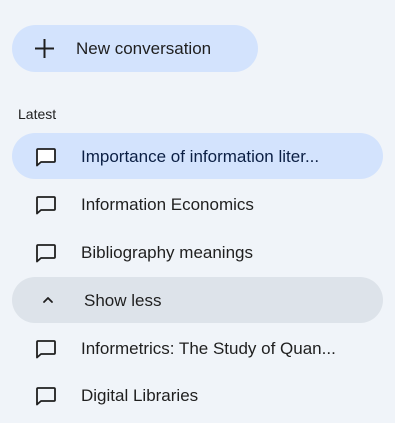  Describe the element at coordinates (144, 48) in the screenshot. I see `new-conversation-label: New conversation` at that location.